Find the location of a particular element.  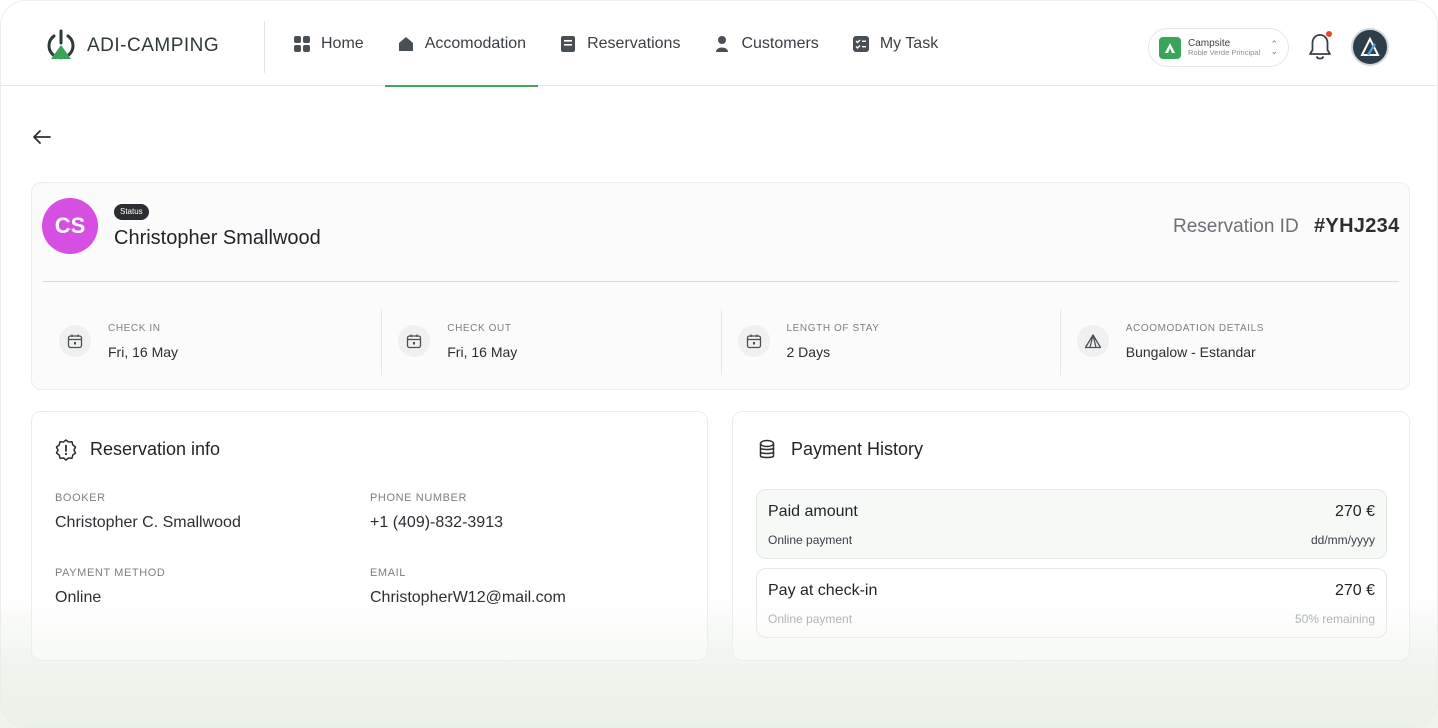

user-avatar is located at coordinates (1370, 47).